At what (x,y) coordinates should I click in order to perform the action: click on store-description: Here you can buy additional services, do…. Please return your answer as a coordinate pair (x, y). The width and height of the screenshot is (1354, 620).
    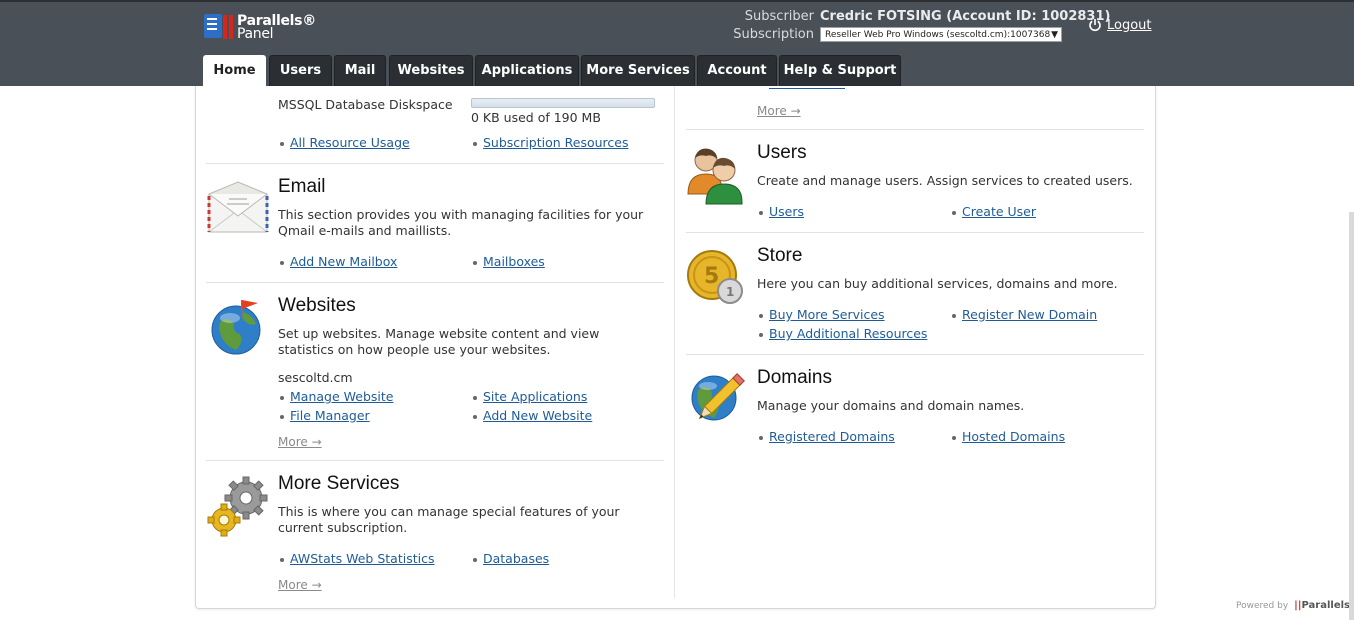
    Looking at the image, I should click on (937, 283).